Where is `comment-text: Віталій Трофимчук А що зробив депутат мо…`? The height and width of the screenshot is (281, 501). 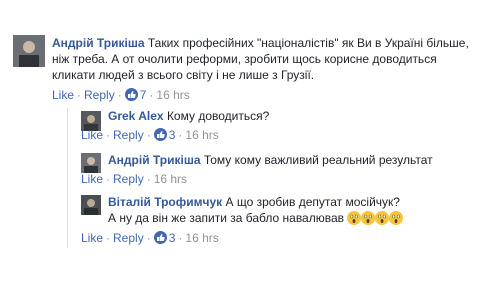 comment-text: Віталій Трофимчук А що зробив депутат мо… is located at coordinates (303, 211).